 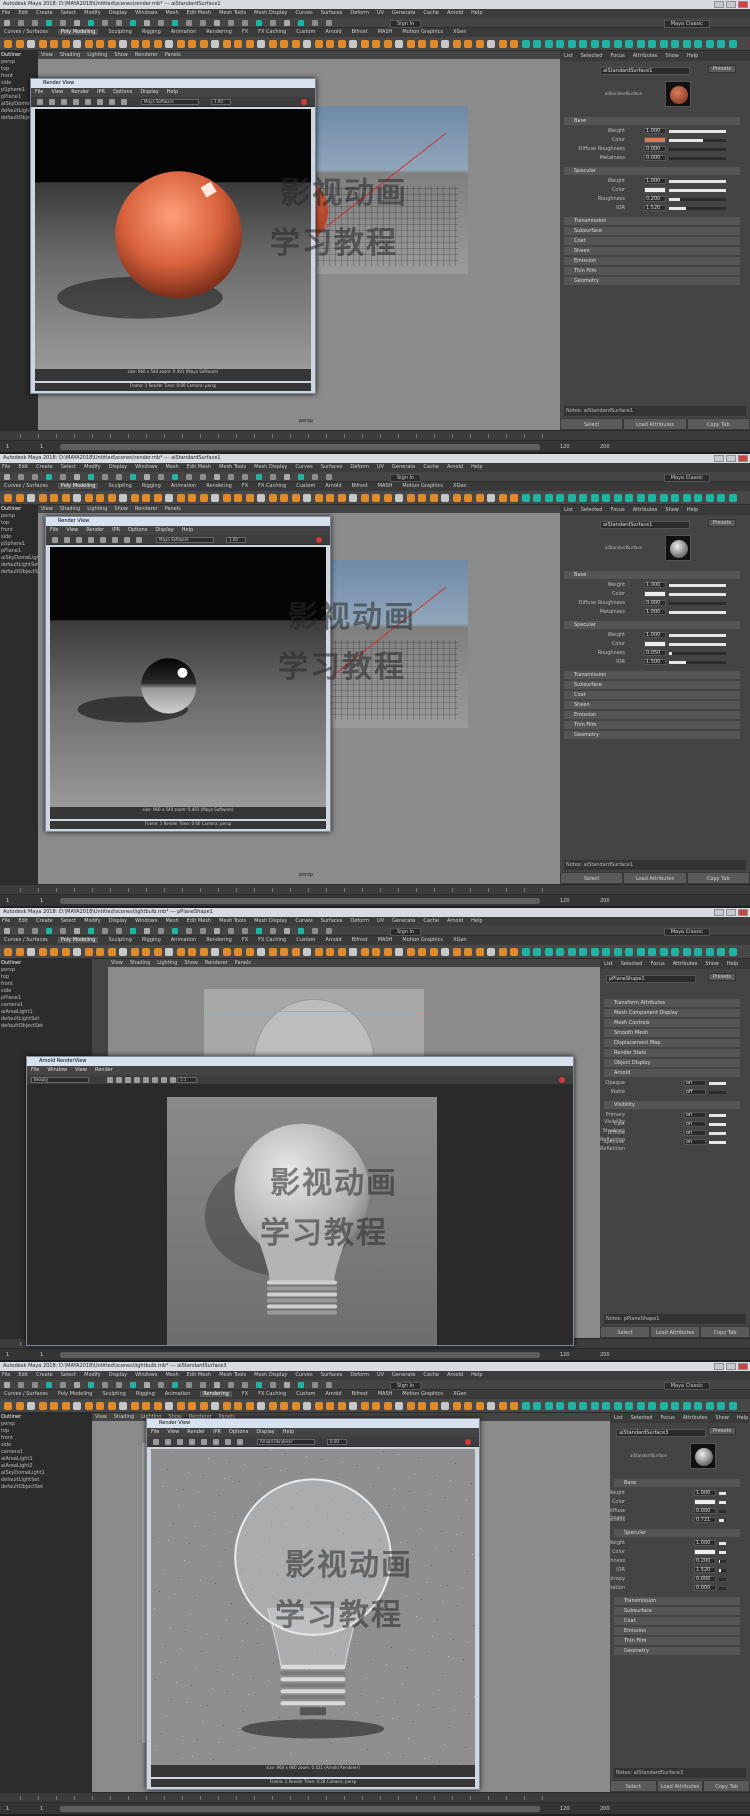 What do you see at coordinates (655, 644) in the screenshot?
I see `attr-value-field` at bounding box center [655, 644].